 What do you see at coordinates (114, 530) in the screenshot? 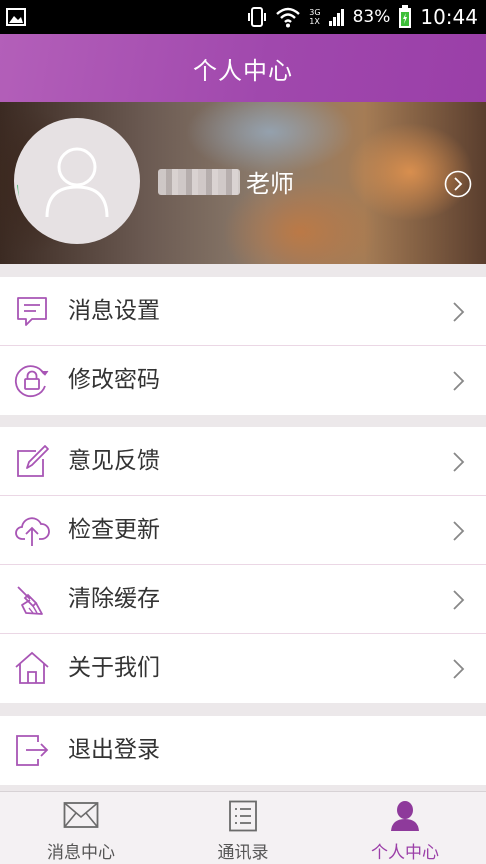
I see `menu-item-label: 检查更新` at bounding box center [114, 530].